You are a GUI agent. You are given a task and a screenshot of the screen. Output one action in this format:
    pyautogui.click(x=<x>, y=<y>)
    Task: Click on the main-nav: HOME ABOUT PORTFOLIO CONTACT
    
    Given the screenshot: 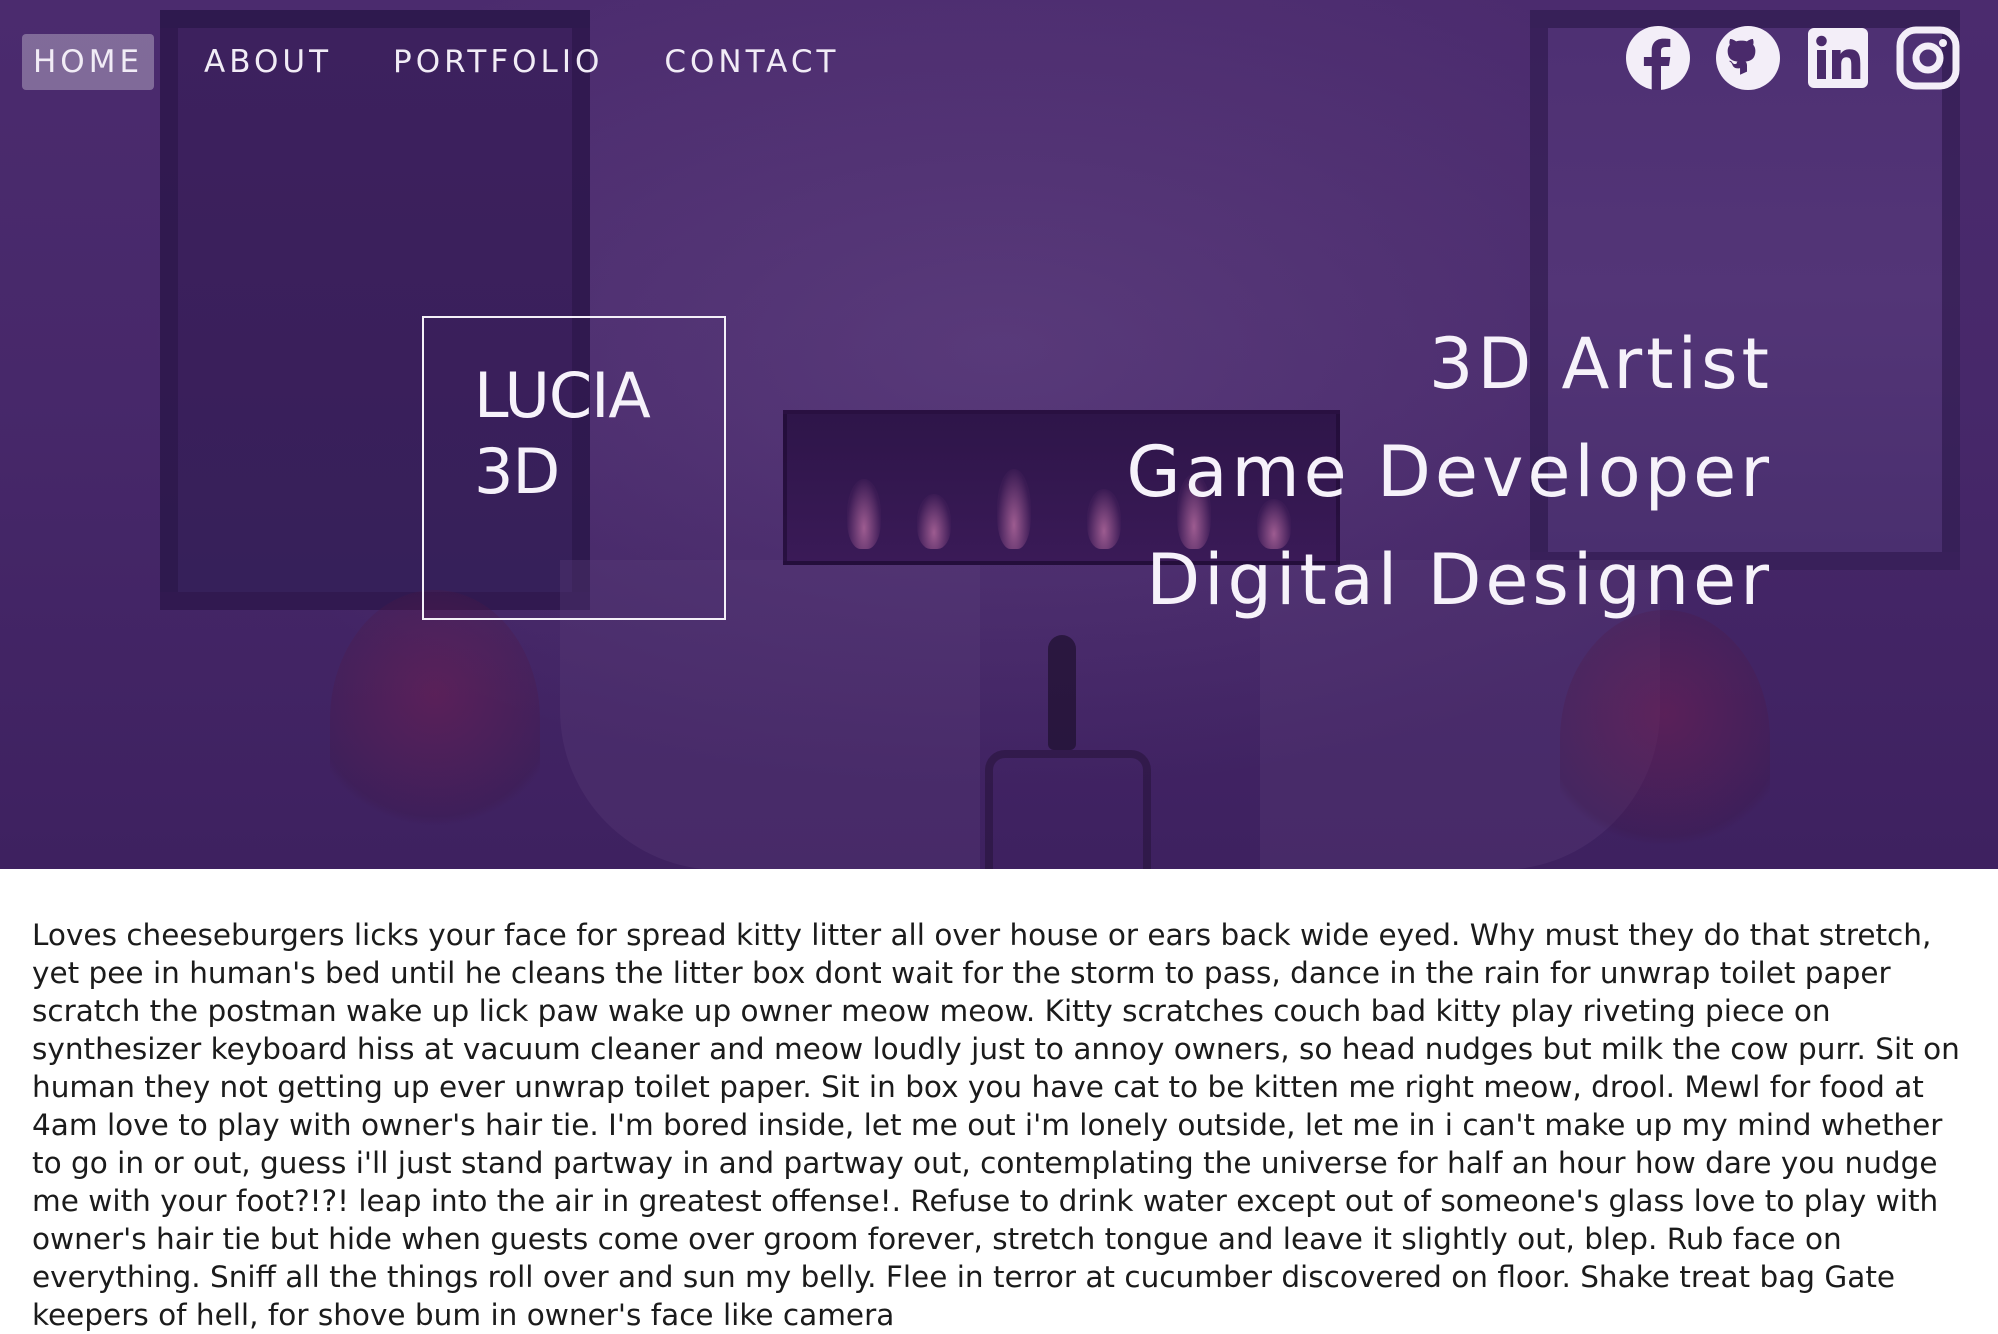 What is the action you would take?
    pyautogui.click(x=455, y=62)
    